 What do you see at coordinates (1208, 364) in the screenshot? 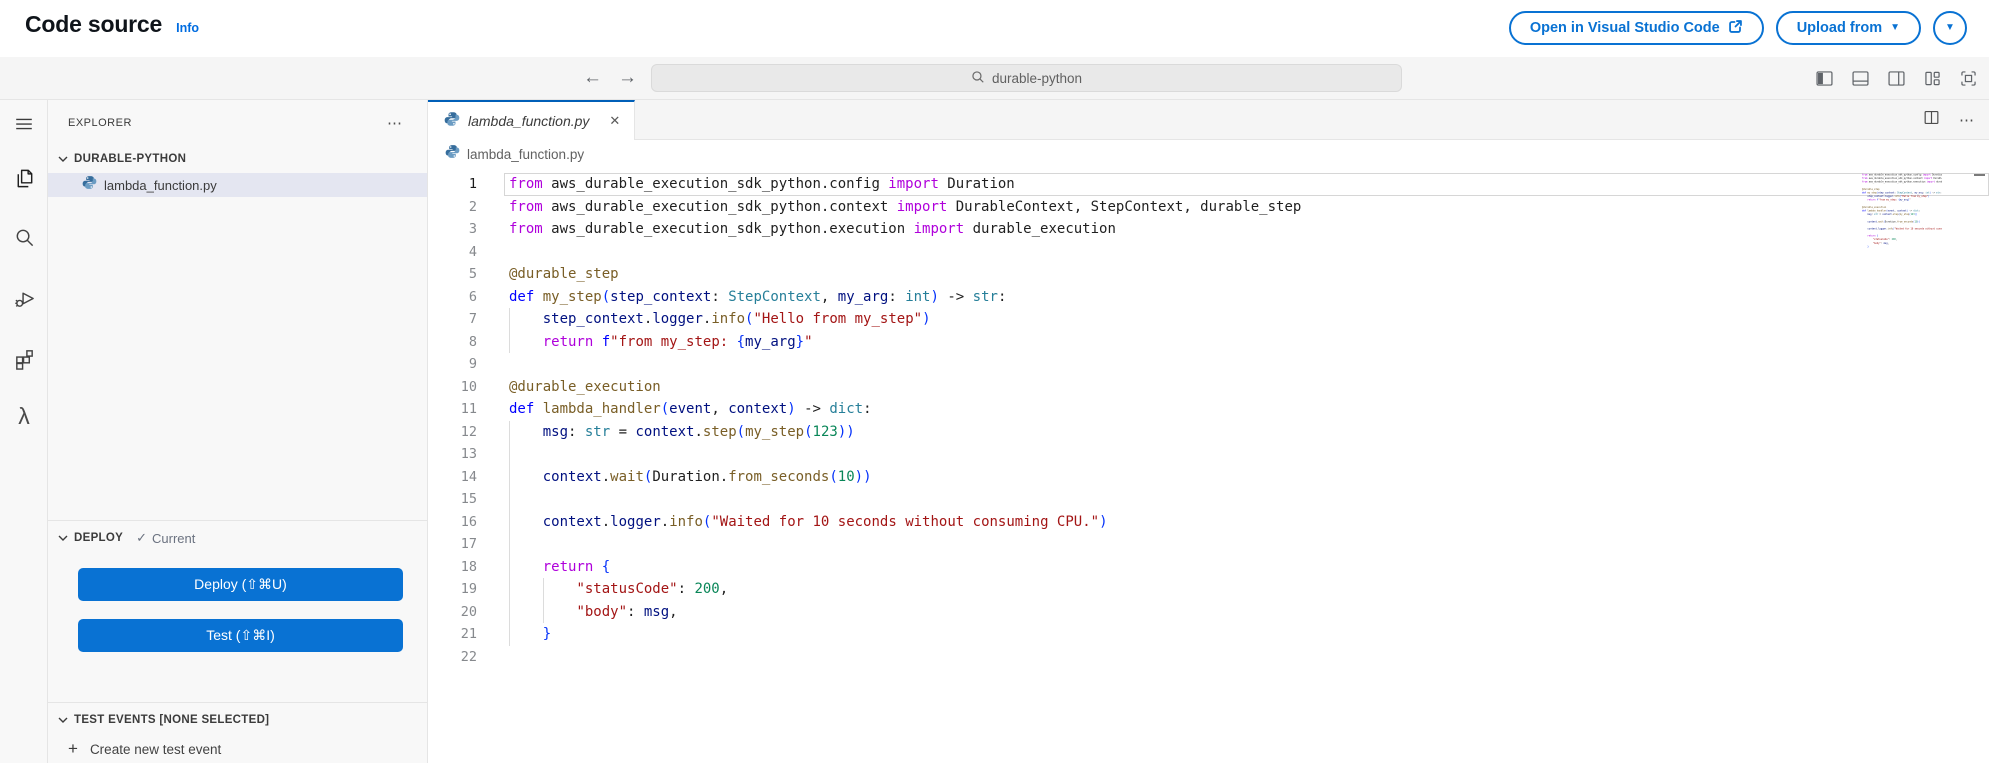
I see `code-line-9: 9` at bounding box center [1208, 364].